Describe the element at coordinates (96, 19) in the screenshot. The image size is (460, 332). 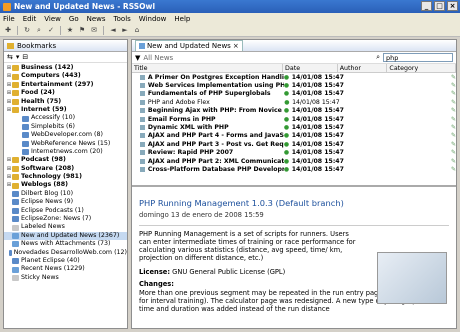
I see `menu-news: News` at that location.